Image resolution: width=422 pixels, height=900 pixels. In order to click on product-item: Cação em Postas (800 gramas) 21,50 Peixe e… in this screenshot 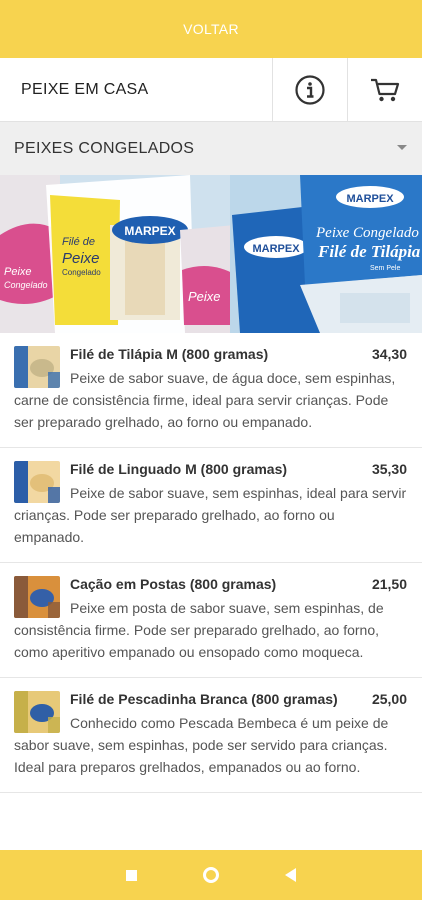, I will do `click(211, 620)`.